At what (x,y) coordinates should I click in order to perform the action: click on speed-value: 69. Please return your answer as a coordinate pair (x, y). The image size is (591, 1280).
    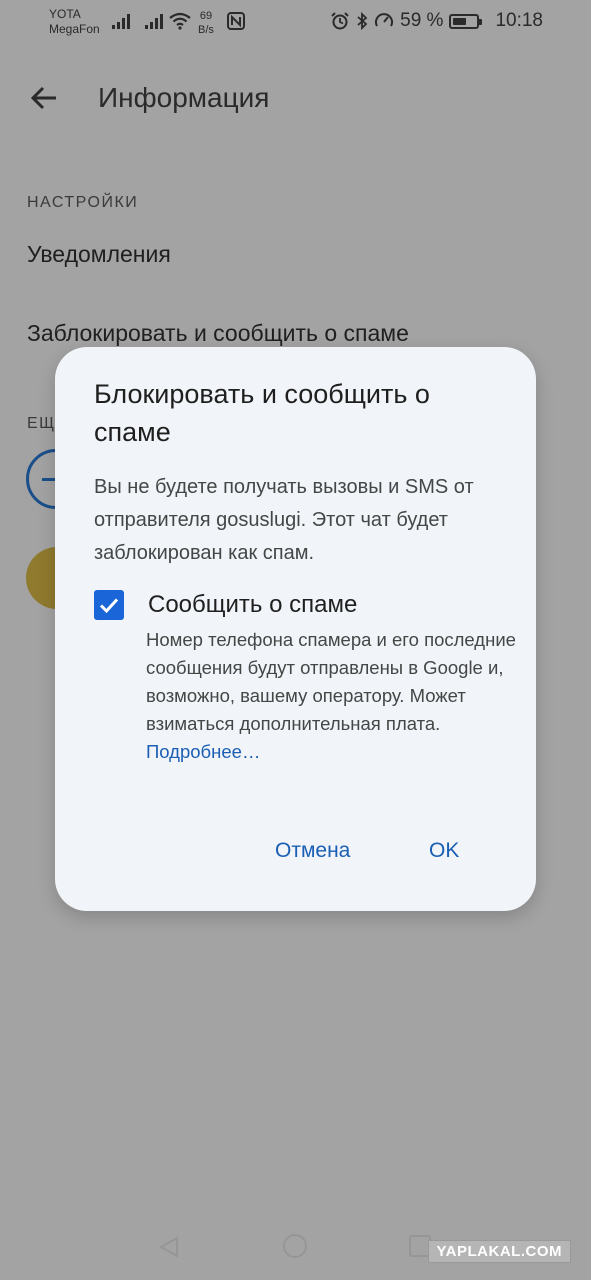
    Looking at the image, I should click on (206, 16).